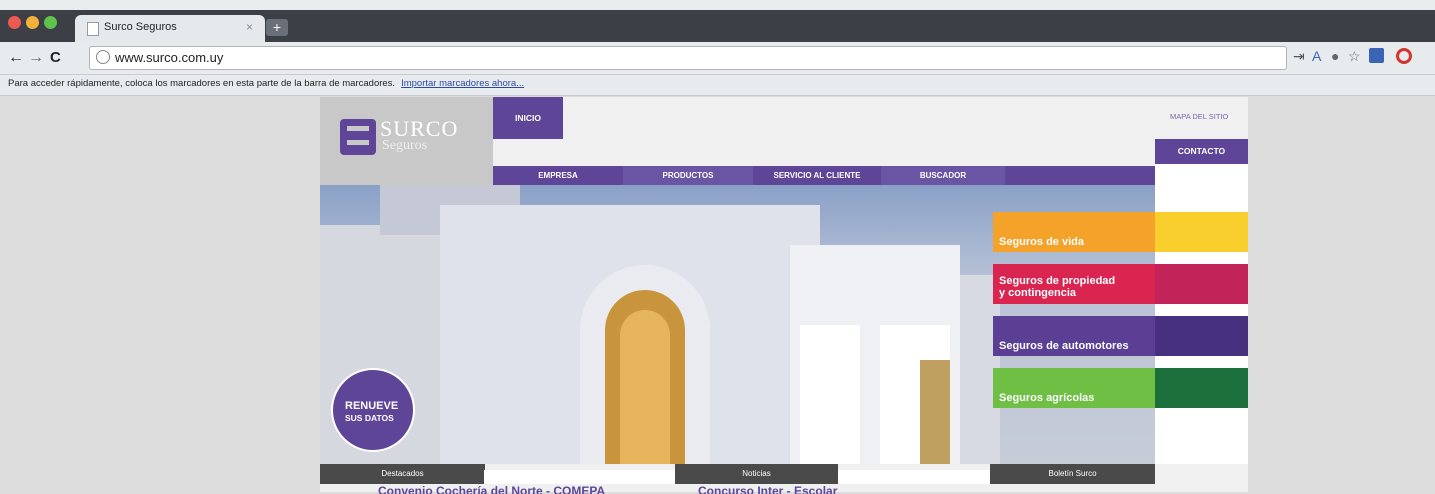 The width and height of the screenshot is (1435, 494). I want to click on url-text: www.surco.com.uy, so click(169, 57).